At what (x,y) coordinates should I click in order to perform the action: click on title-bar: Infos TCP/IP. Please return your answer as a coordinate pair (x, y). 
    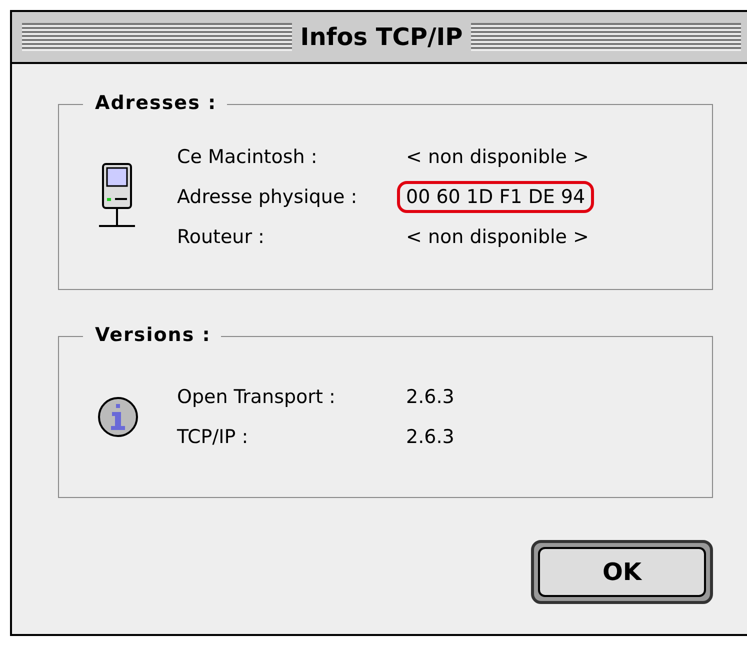
    Looking at the image, I should click on (379, 38).